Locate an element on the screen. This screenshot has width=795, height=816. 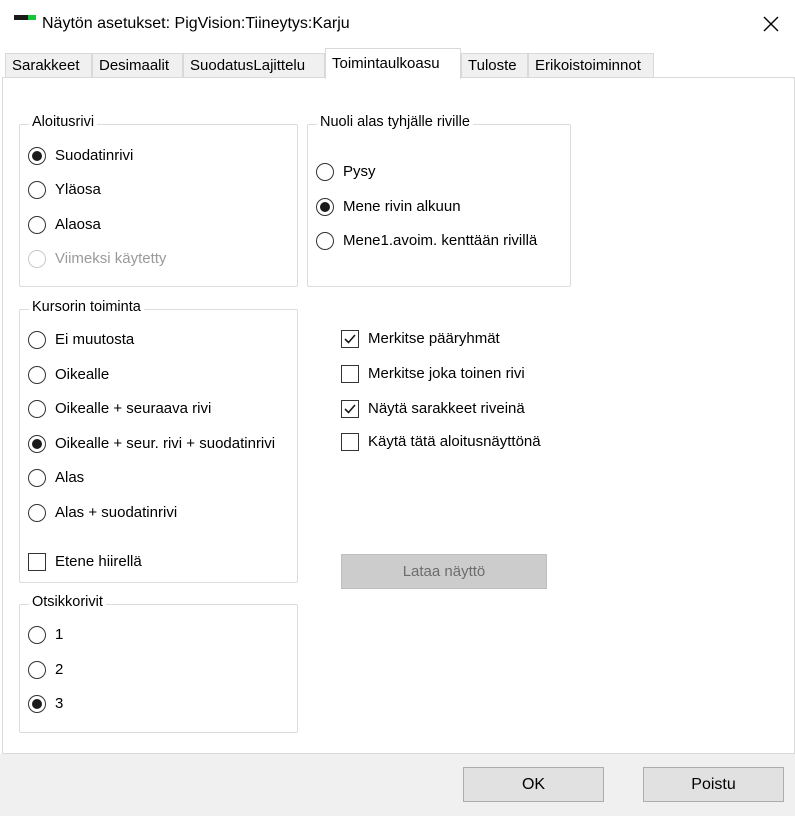
tab-sarakkeet: Sarakkeet is located at coordinates (48, 65).